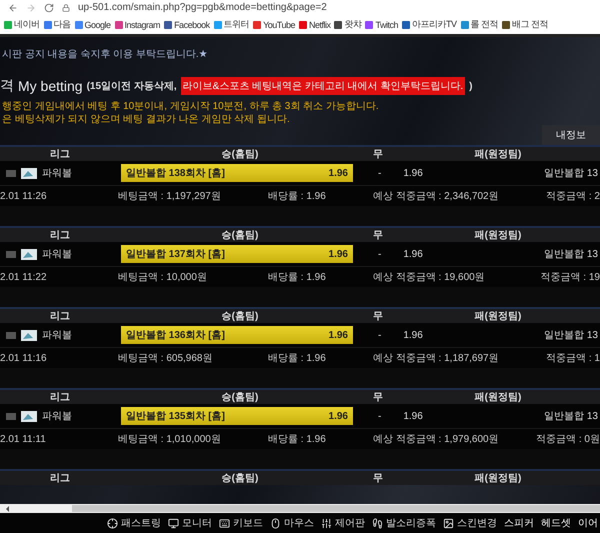 This screenshot has width=600, height=533. What do you see at coordinates (170, 196) in the screenshot?
I see `bet-amount: 베팅금액 : 1,197,297원` at bounding box center [170, 196].